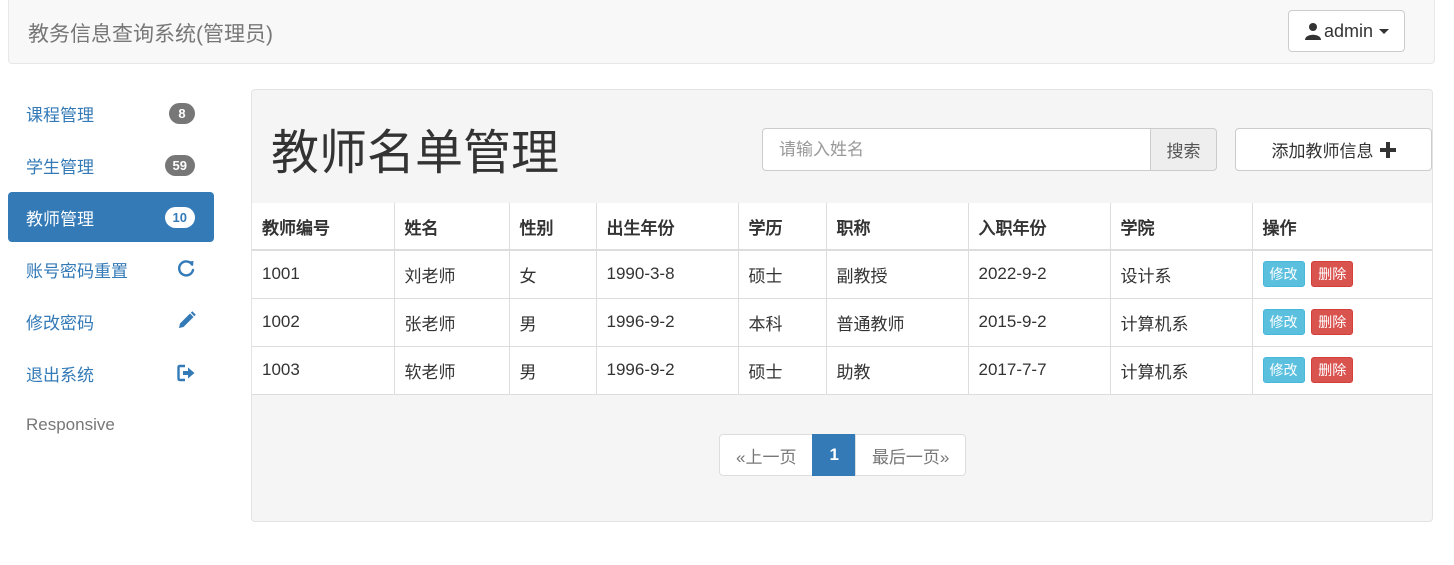 This screenshot has height=565, width=1454. I want to click on log-out-icon, so click(186, 373).